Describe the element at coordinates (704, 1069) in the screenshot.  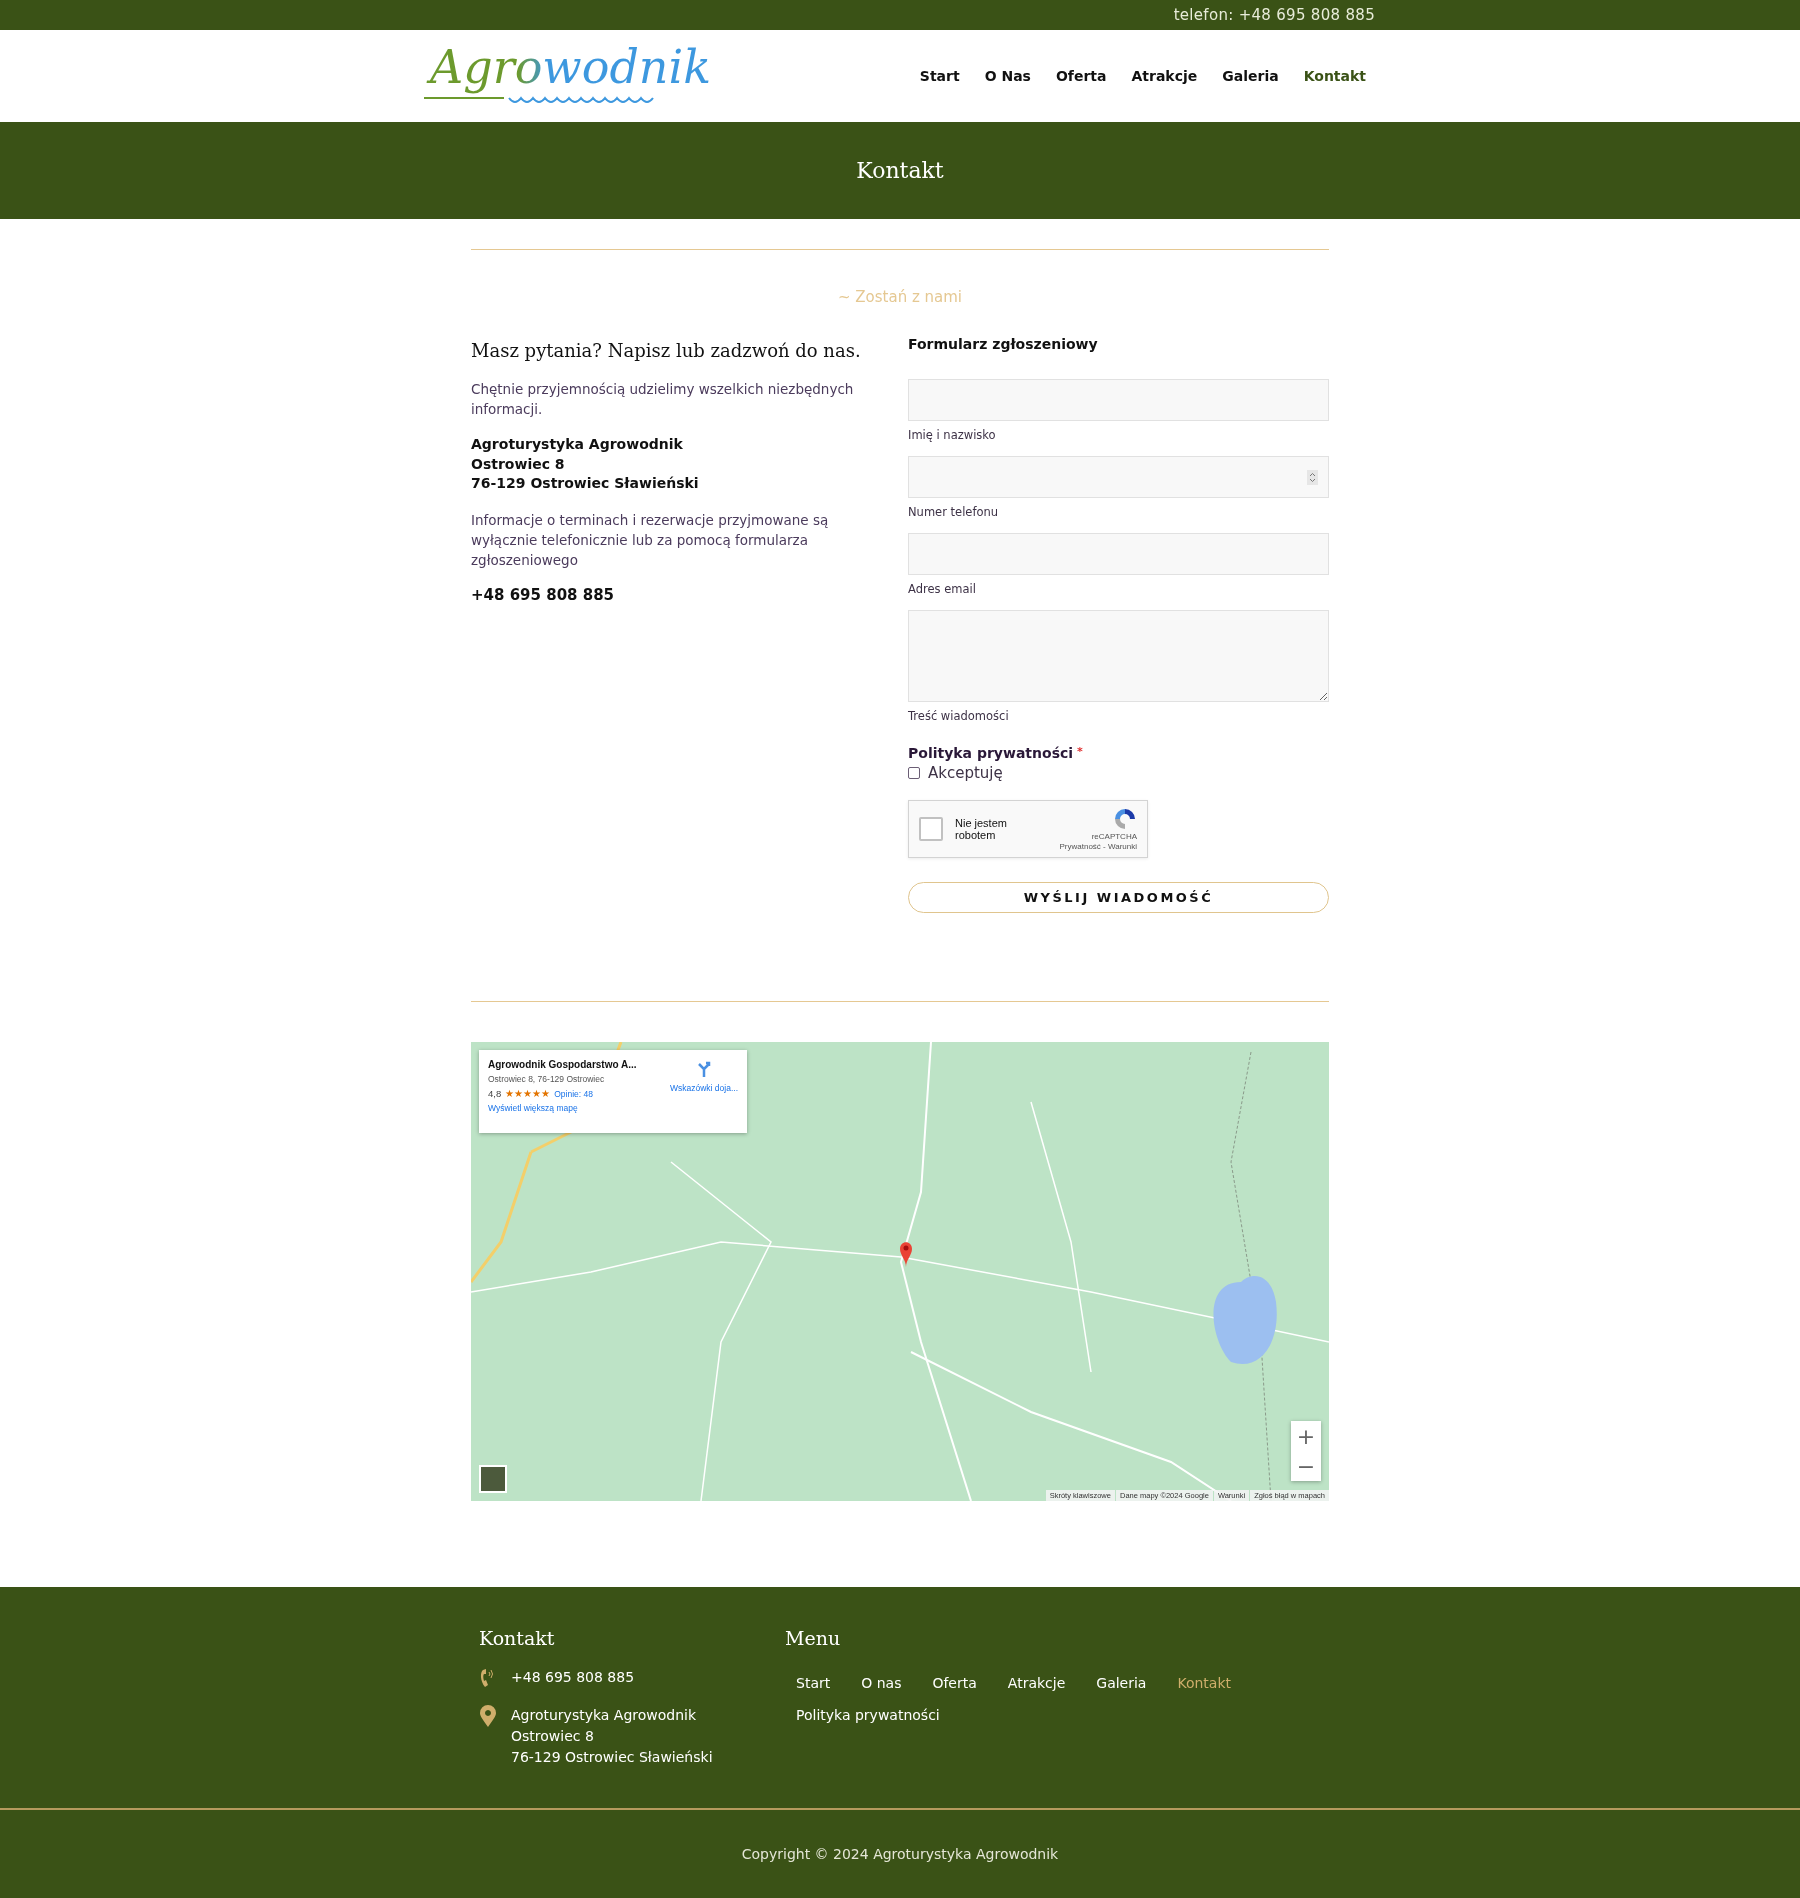
I see `directions-icon` at that location.